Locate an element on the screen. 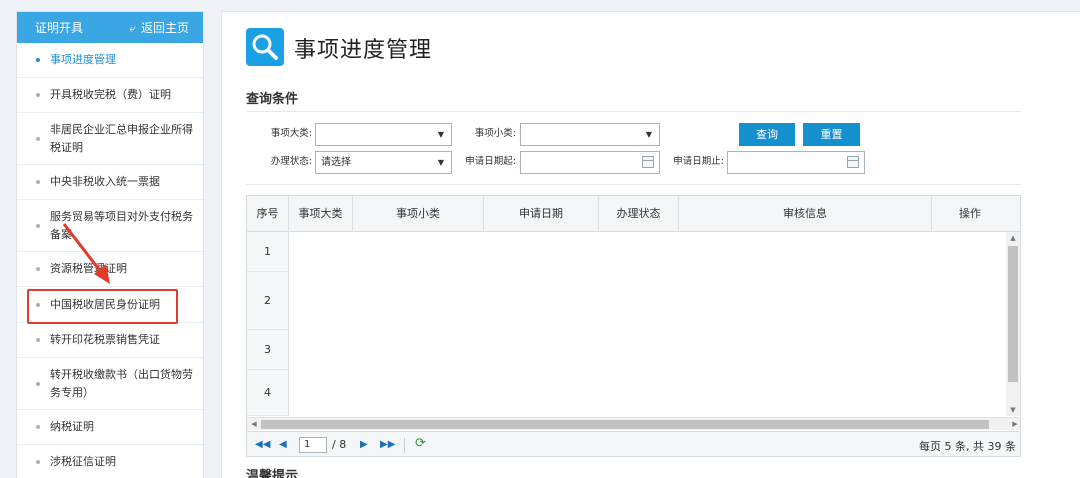 Image resolution: width=1080 pixels, height=478 pixels. sidebar-item-label: 中央非税收入统一票据 is located at coordinates (105, 181).